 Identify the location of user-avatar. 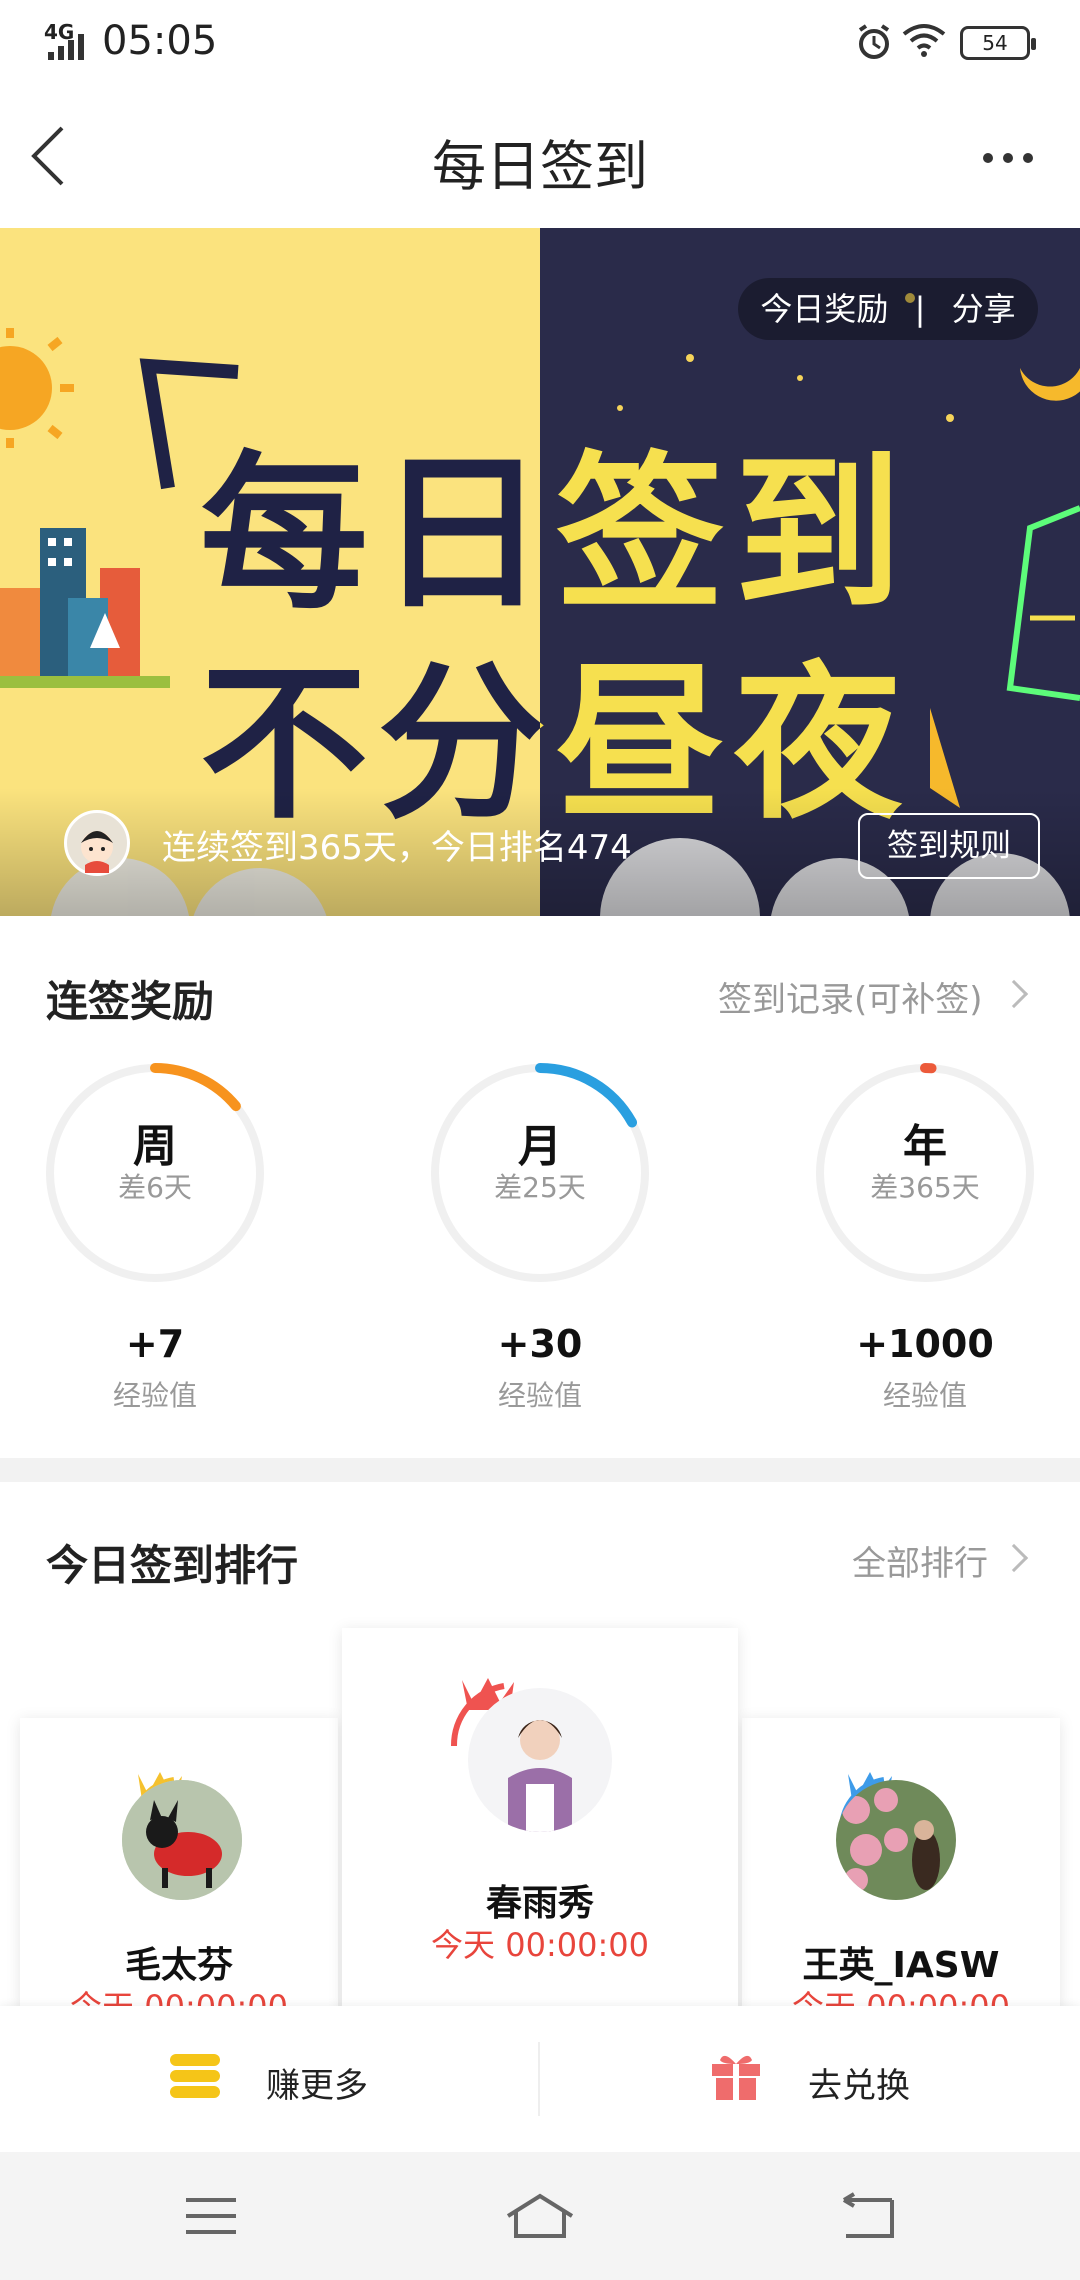
(97, 843).